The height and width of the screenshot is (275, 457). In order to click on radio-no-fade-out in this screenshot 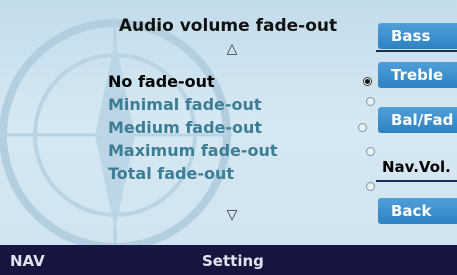, I will do `click(367, 81)`.